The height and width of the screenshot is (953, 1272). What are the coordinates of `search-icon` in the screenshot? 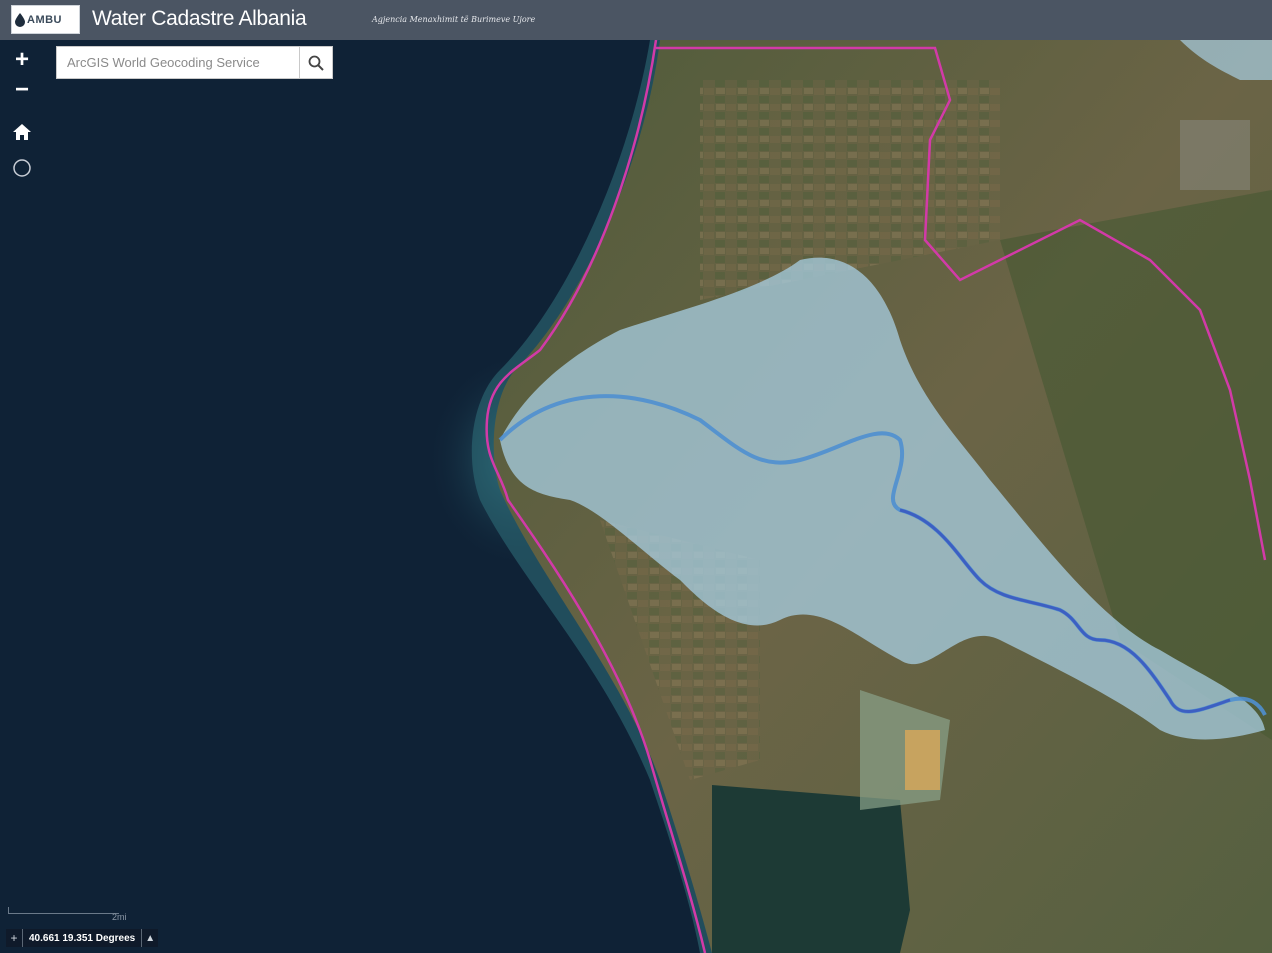 It's located at (316, 63).